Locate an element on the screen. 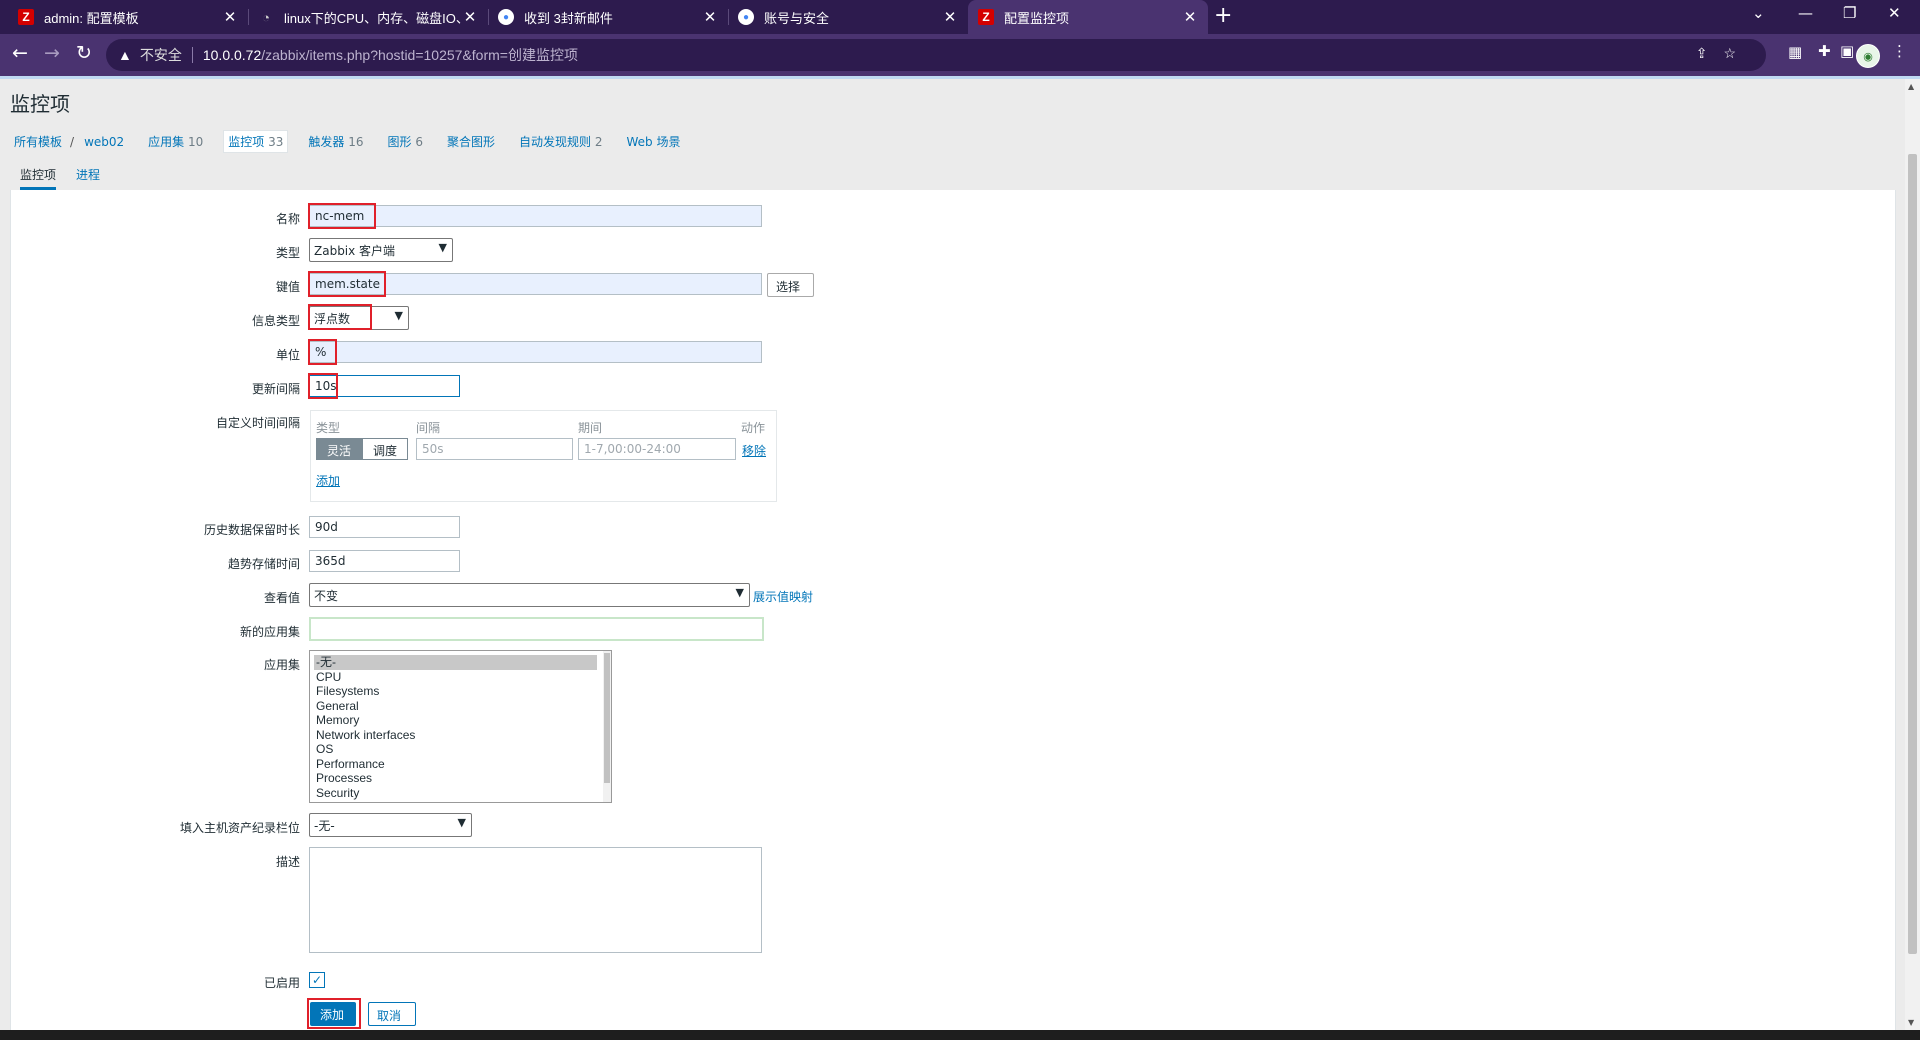 Image resolution: width=1920 pixels, height=1040 pixels. nav-apps: 应用集 10 is located at coordinates (175, 141).